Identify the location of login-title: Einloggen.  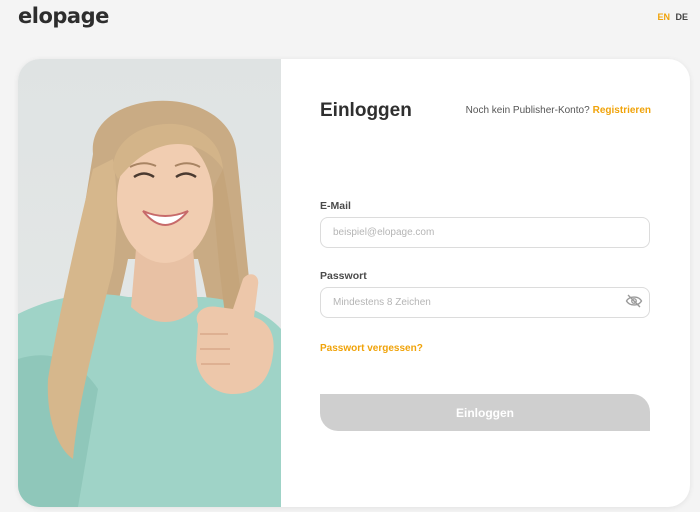
(366, 110).